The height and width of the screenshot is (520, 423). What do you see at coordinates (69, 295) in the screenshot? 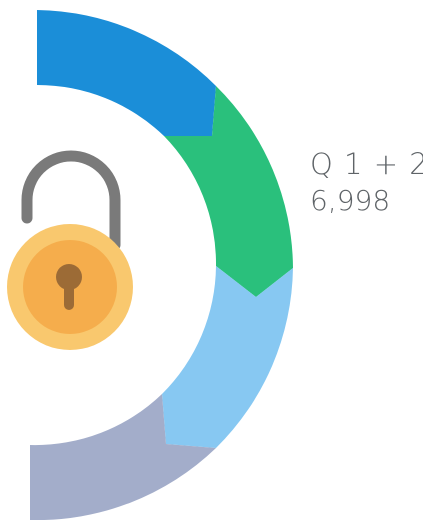
I see `padlock-keyhole-slot` at bounding box center [69, 295].